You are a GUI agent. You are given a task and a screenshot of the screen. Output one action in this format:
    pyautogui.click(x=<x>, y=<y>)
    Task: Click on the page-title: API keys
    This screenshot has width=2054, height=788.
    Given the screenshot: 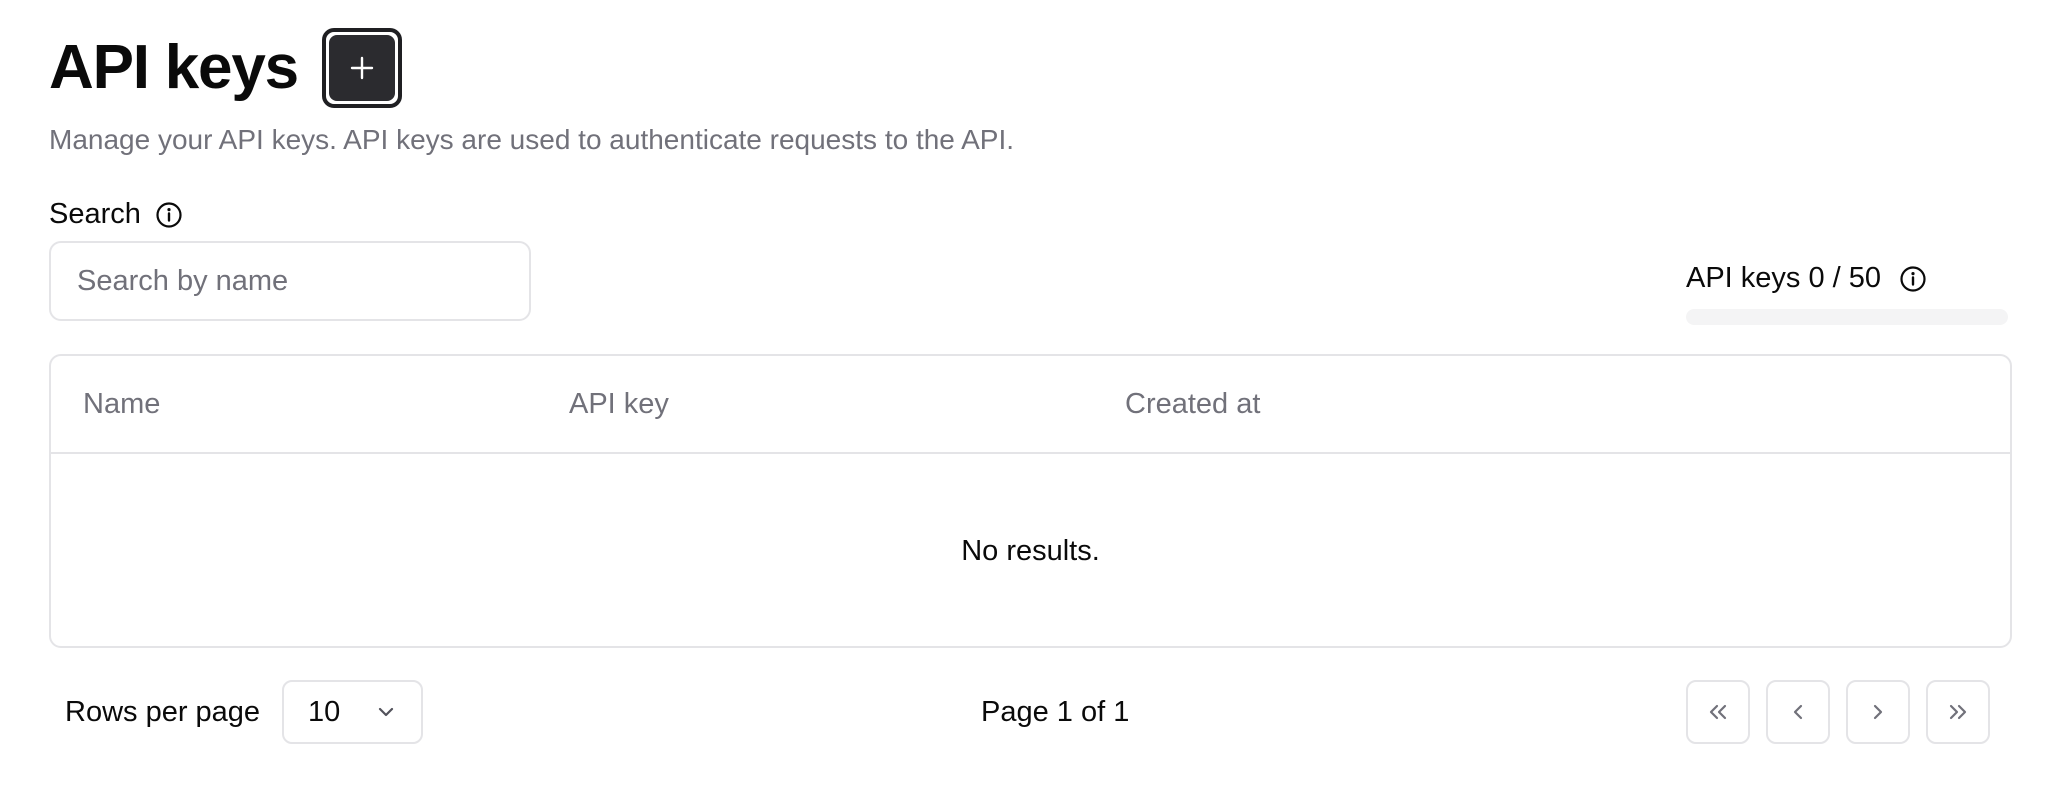 What is the action you would take?
    pyautogui.click(x=174, y=67)
    